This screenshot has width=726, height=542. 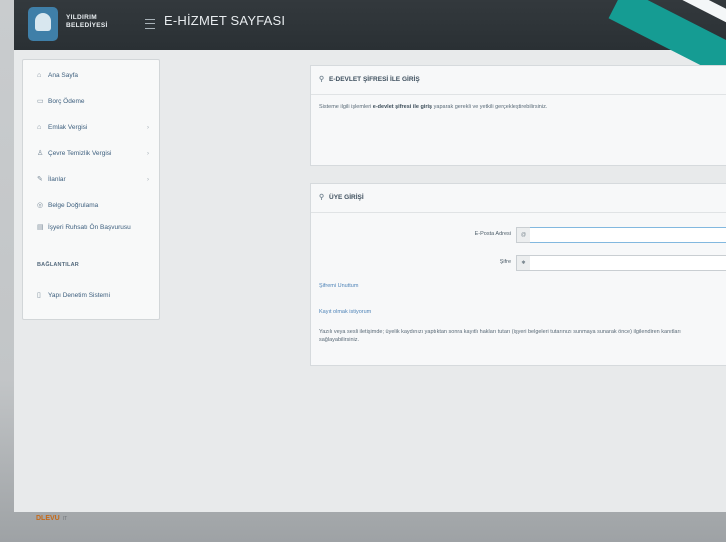 What do you see at coordinates (39, 295) in the screenshot?
I see `document-icon: ▯` at bounding box center [39, 295].